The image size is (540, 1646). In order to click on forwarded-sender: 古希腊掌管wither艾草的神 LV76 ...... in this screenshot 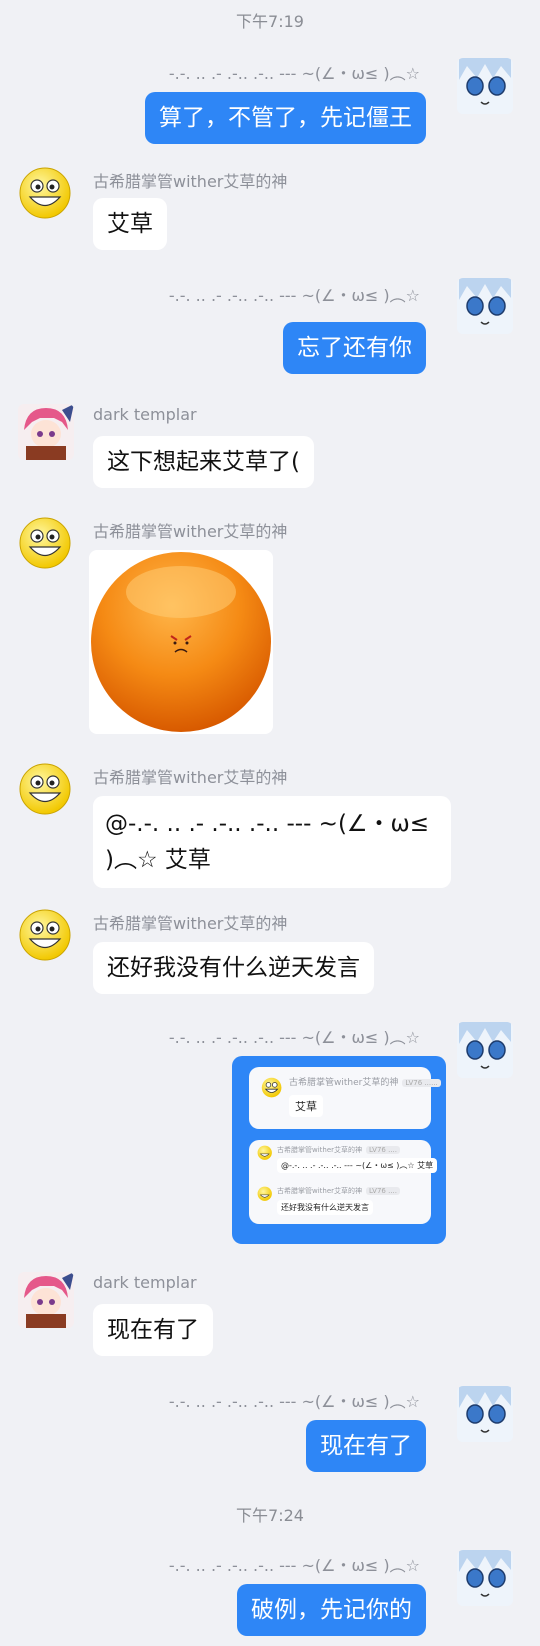, I will do `click(365, 1081)`.